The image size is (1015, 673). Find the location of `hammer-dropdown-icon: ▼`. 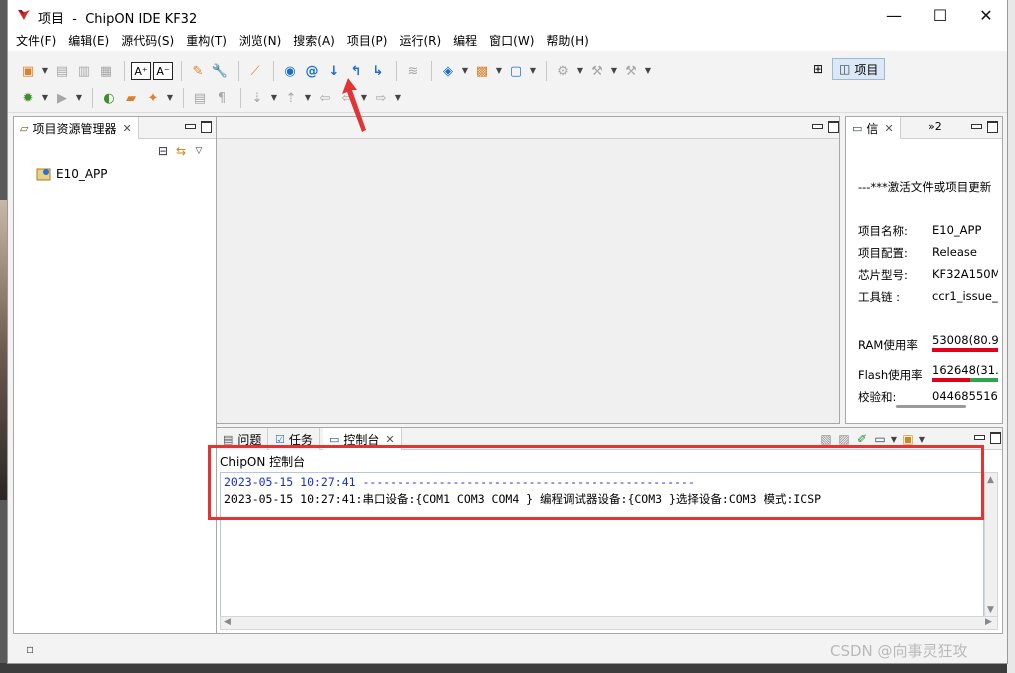

hammer-dropdown-icon: ▼ is located at coordinates (614, 71).